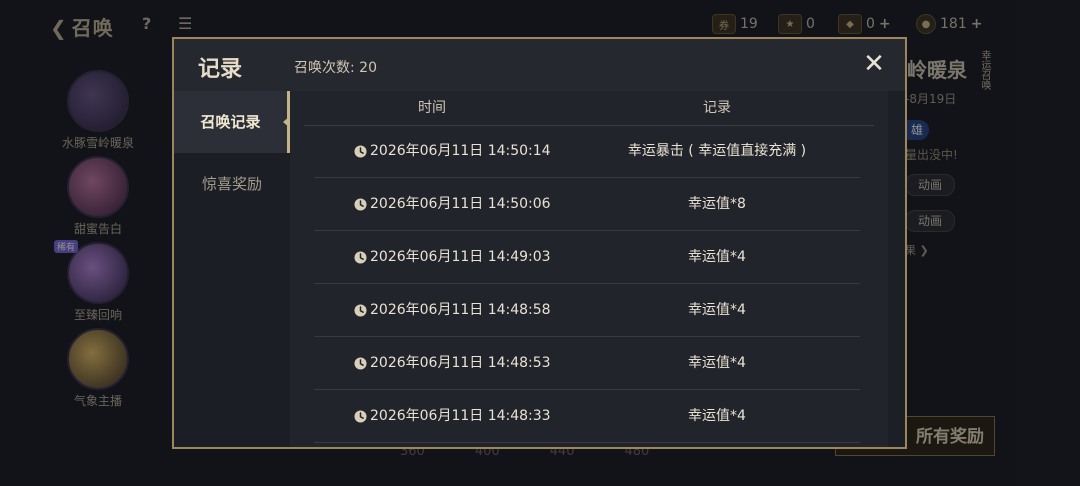 The width and height of the screenshot is (1080, 486). What do you see at coordinates (587, 310) in the screenshot?
I see `table-row: 2026年06月11日 14:48:58 幸运值*4` at bounding box center [587, 310].